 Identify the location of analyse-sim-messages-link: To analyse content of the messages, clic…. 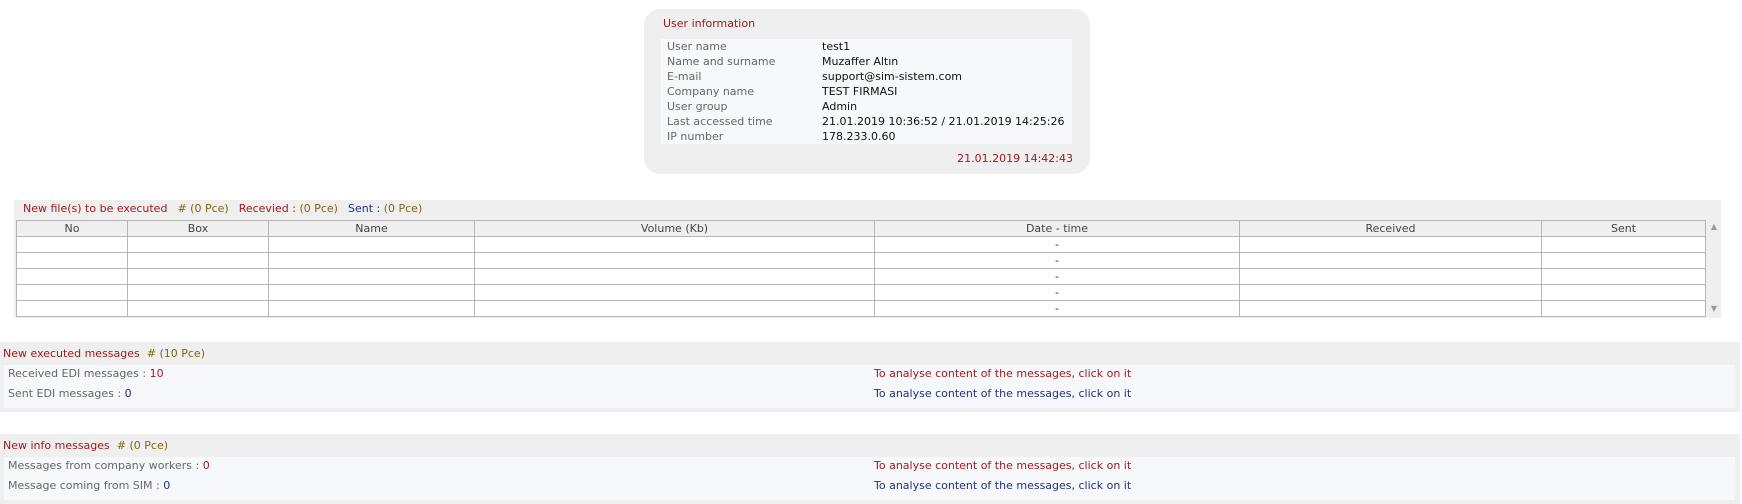
(1002, 485).